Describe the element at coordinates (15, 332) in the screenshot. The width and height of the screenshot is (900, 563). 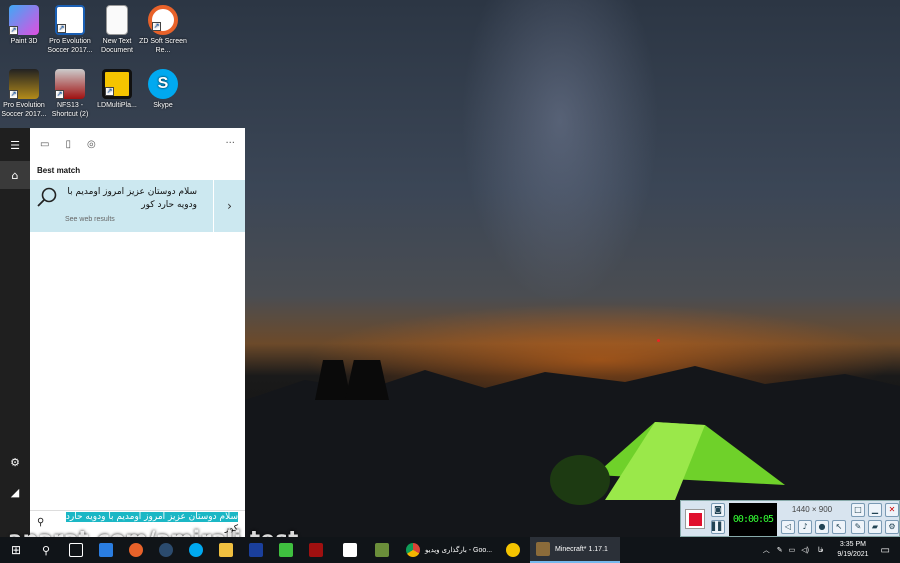
I see `start-menu-rail: ☰ ⌂ ⚙ ◢` at that location.